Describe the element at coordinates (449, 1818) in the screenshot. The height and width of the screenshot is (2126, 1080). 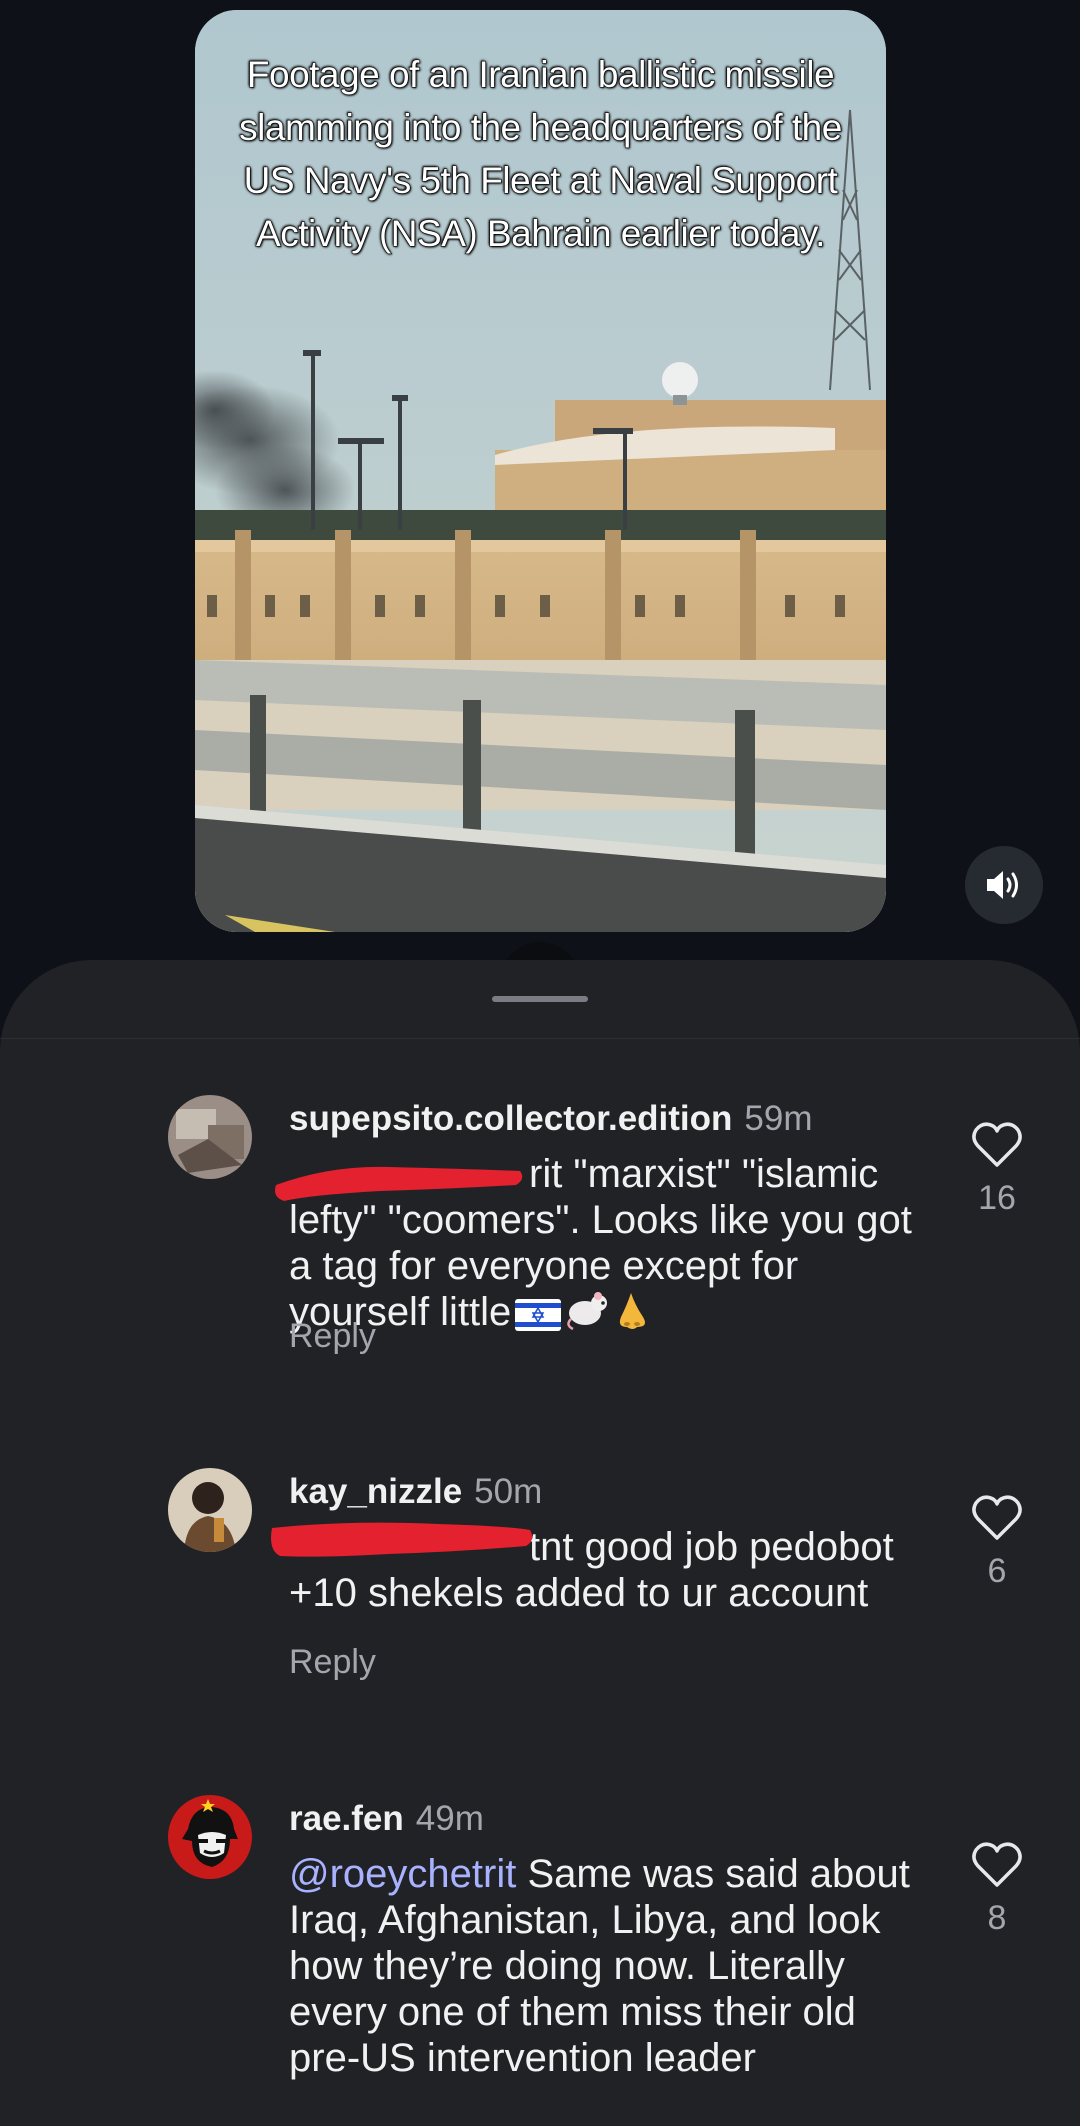
I see `comment-time: 49m` at that location.